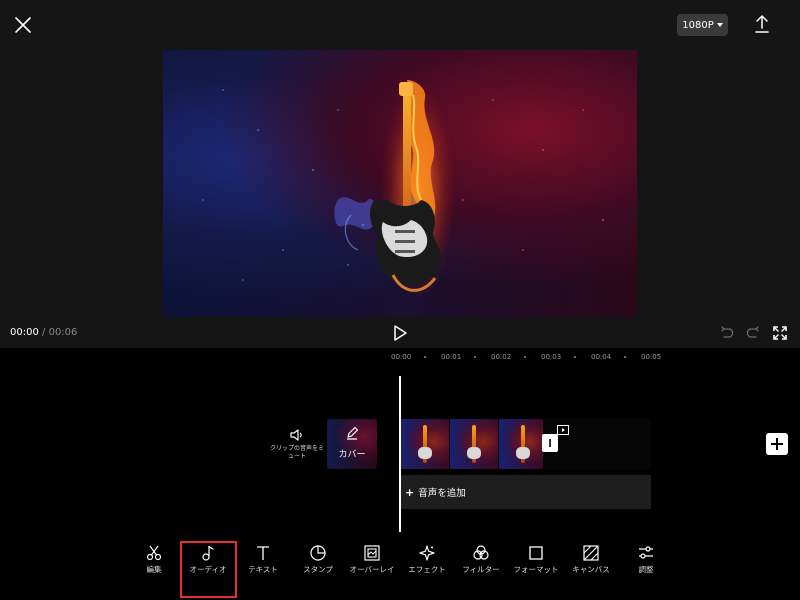 The height and width of the screenshot is (600, 800). I want to click on time-display: 00:00 / 00:06, so click(43, 332).